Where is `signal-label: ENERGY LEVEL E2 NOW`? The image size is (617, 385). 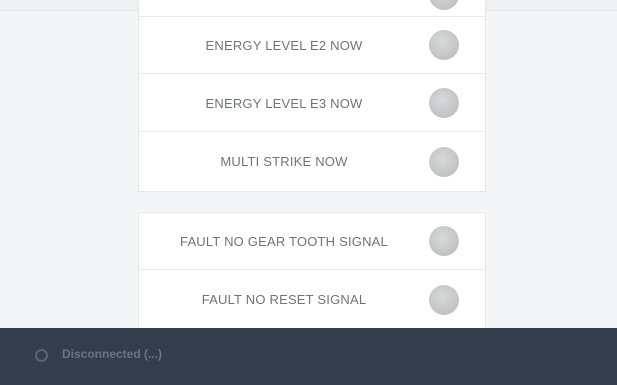
signal-label: ENERGY LEVEL E2 NOW is located at coordinates (284, 45).